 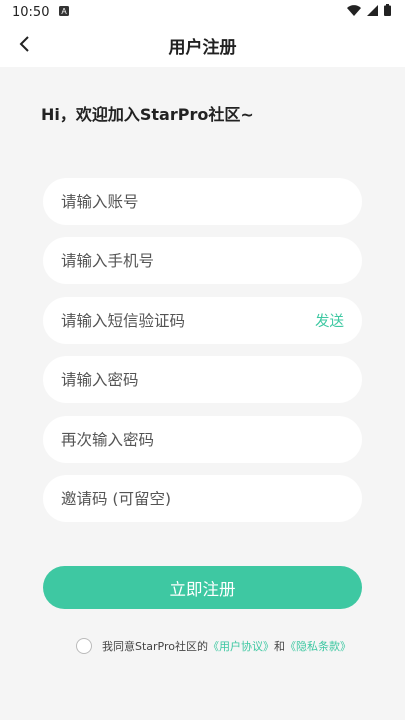 I want to click on invite-code-input, so click(x=171, y=498).